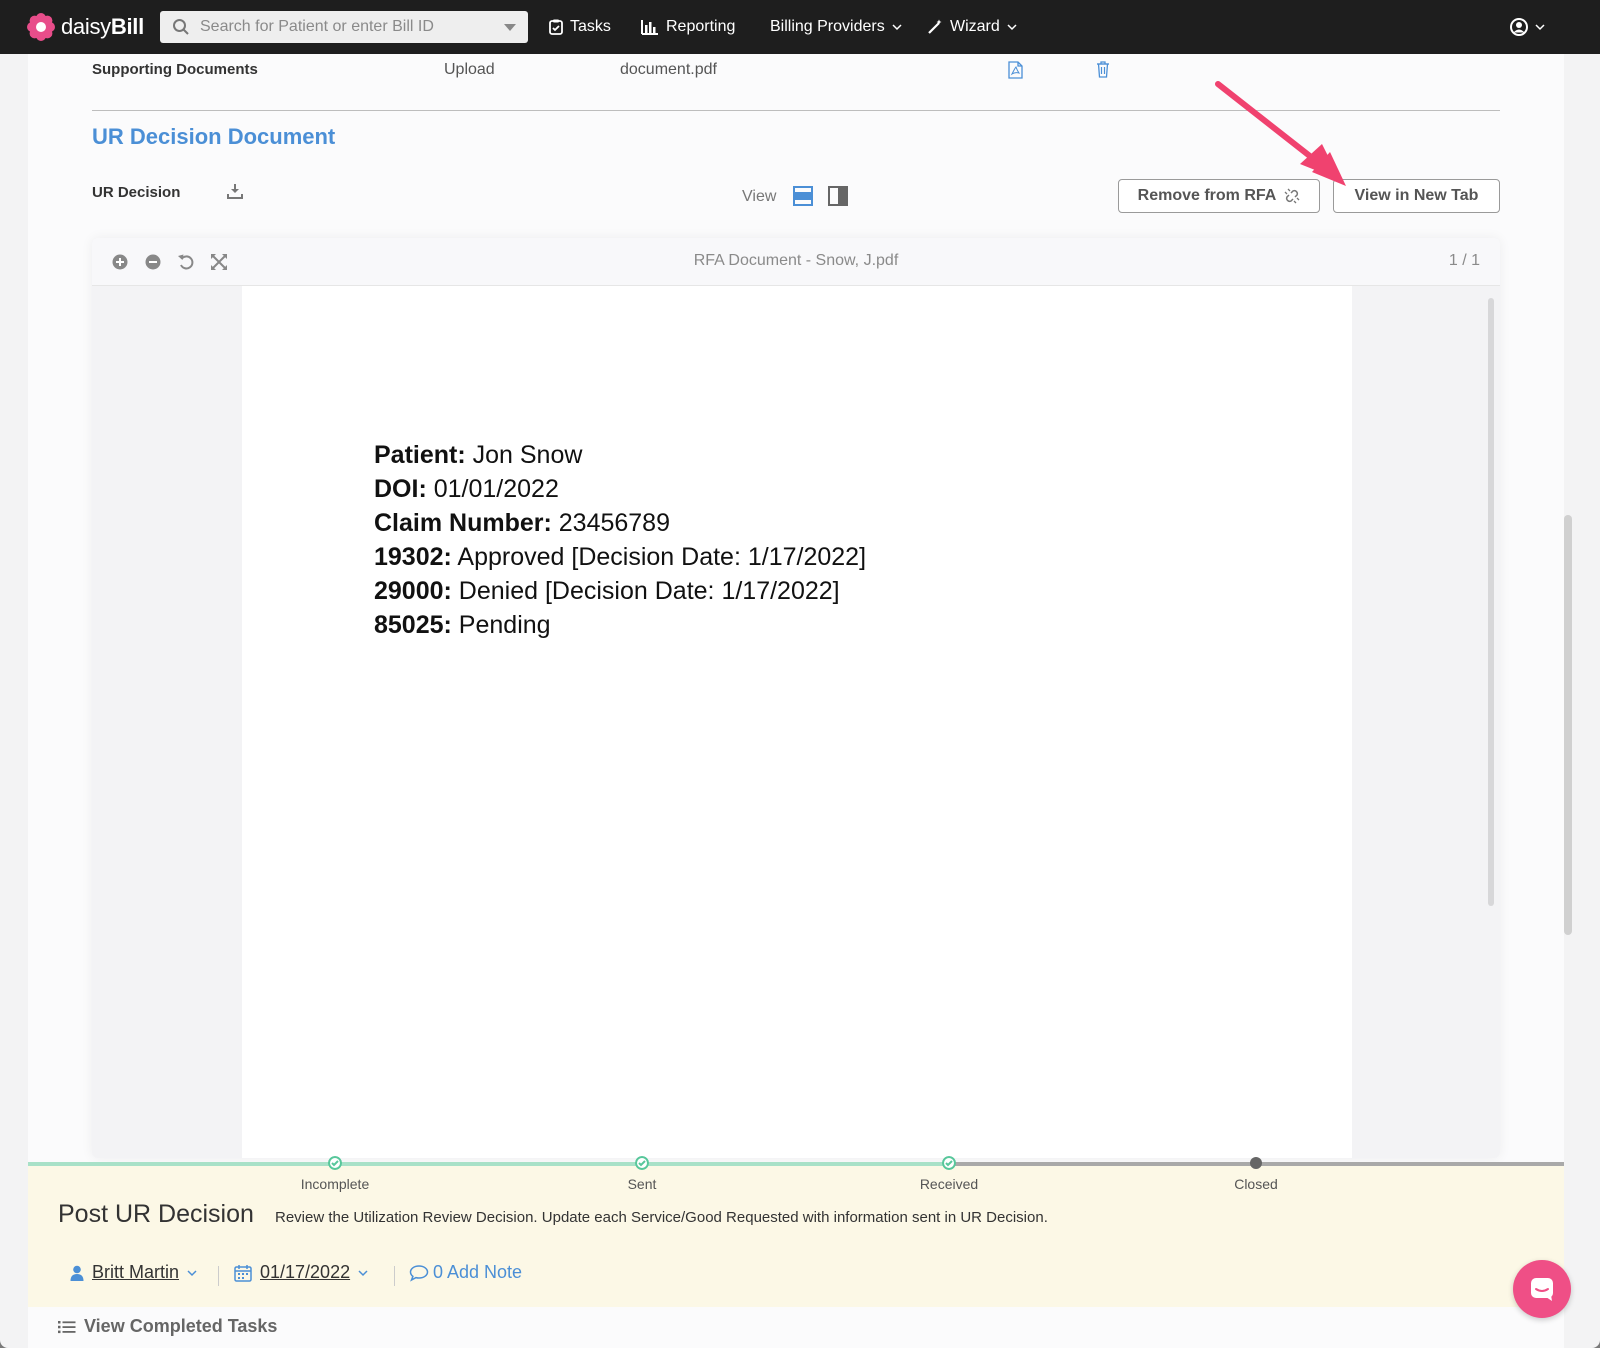 The width and height of the screenshot is (1600, 1348). I want to click on daisybill-logo: daisyBill, so click(85, 27).